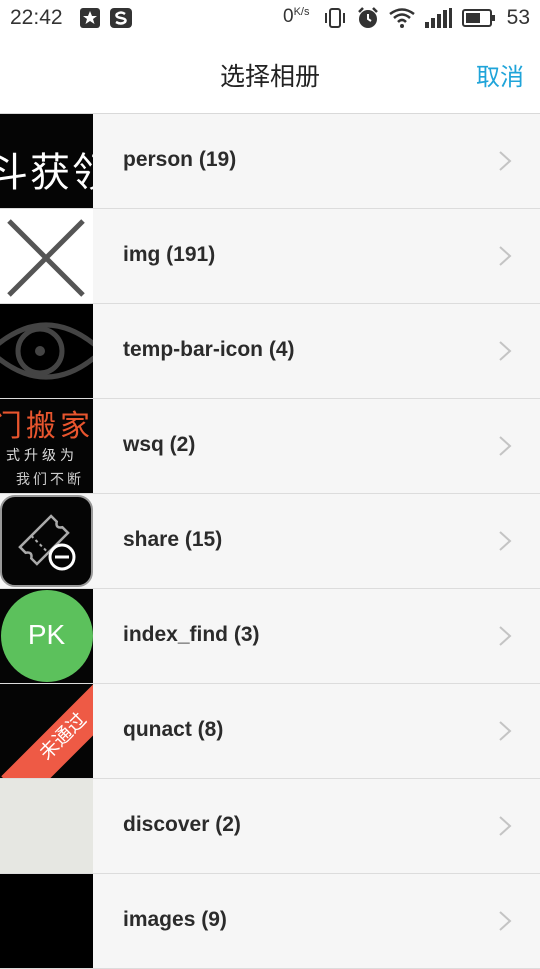 The image size is (540, 969). What do you see at coordinates (90, 18) in the screenshot?
I see `star-app-icon` at bounding box center [90, 18].